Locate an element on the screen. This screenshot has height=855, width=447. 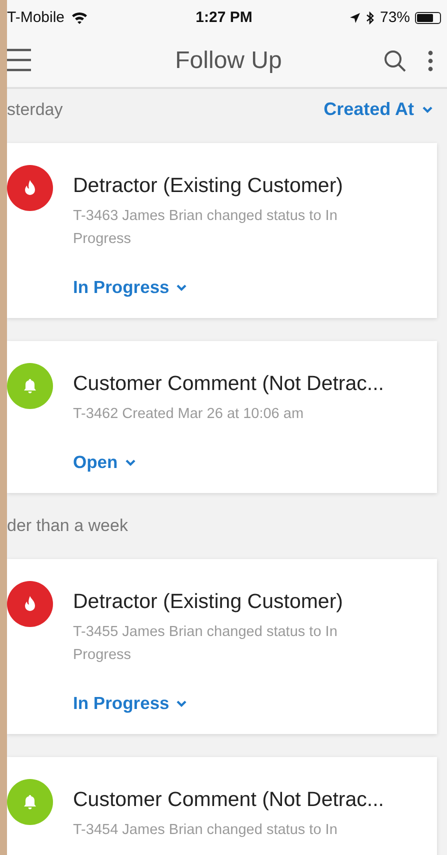
more-button is located at coordinates (430, 61).